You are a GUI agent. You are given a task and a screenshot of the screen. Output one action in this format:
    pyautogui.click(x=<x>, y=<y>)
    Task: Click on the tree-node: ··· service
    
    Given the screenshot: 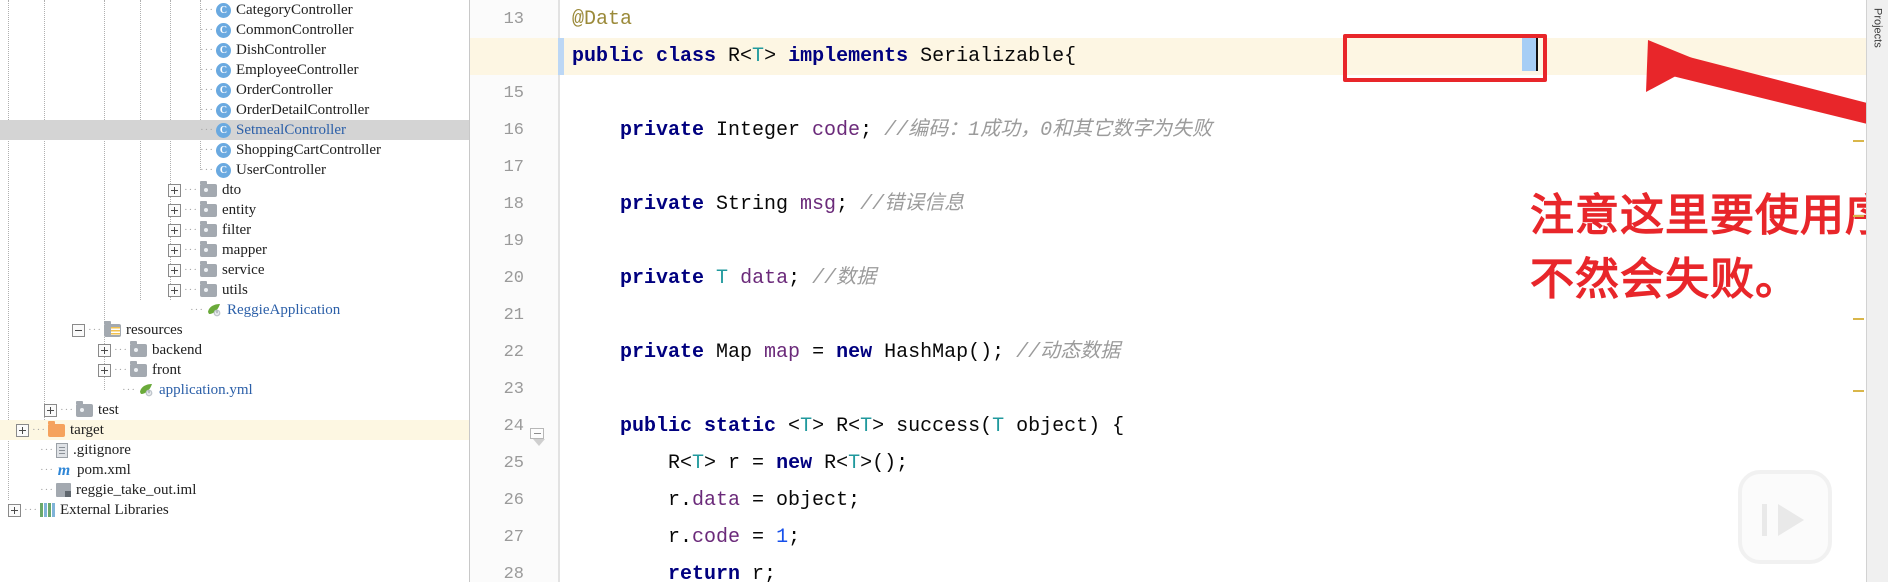 What is the action you would take?
    pyautogui.click(x=234, y=270)
    